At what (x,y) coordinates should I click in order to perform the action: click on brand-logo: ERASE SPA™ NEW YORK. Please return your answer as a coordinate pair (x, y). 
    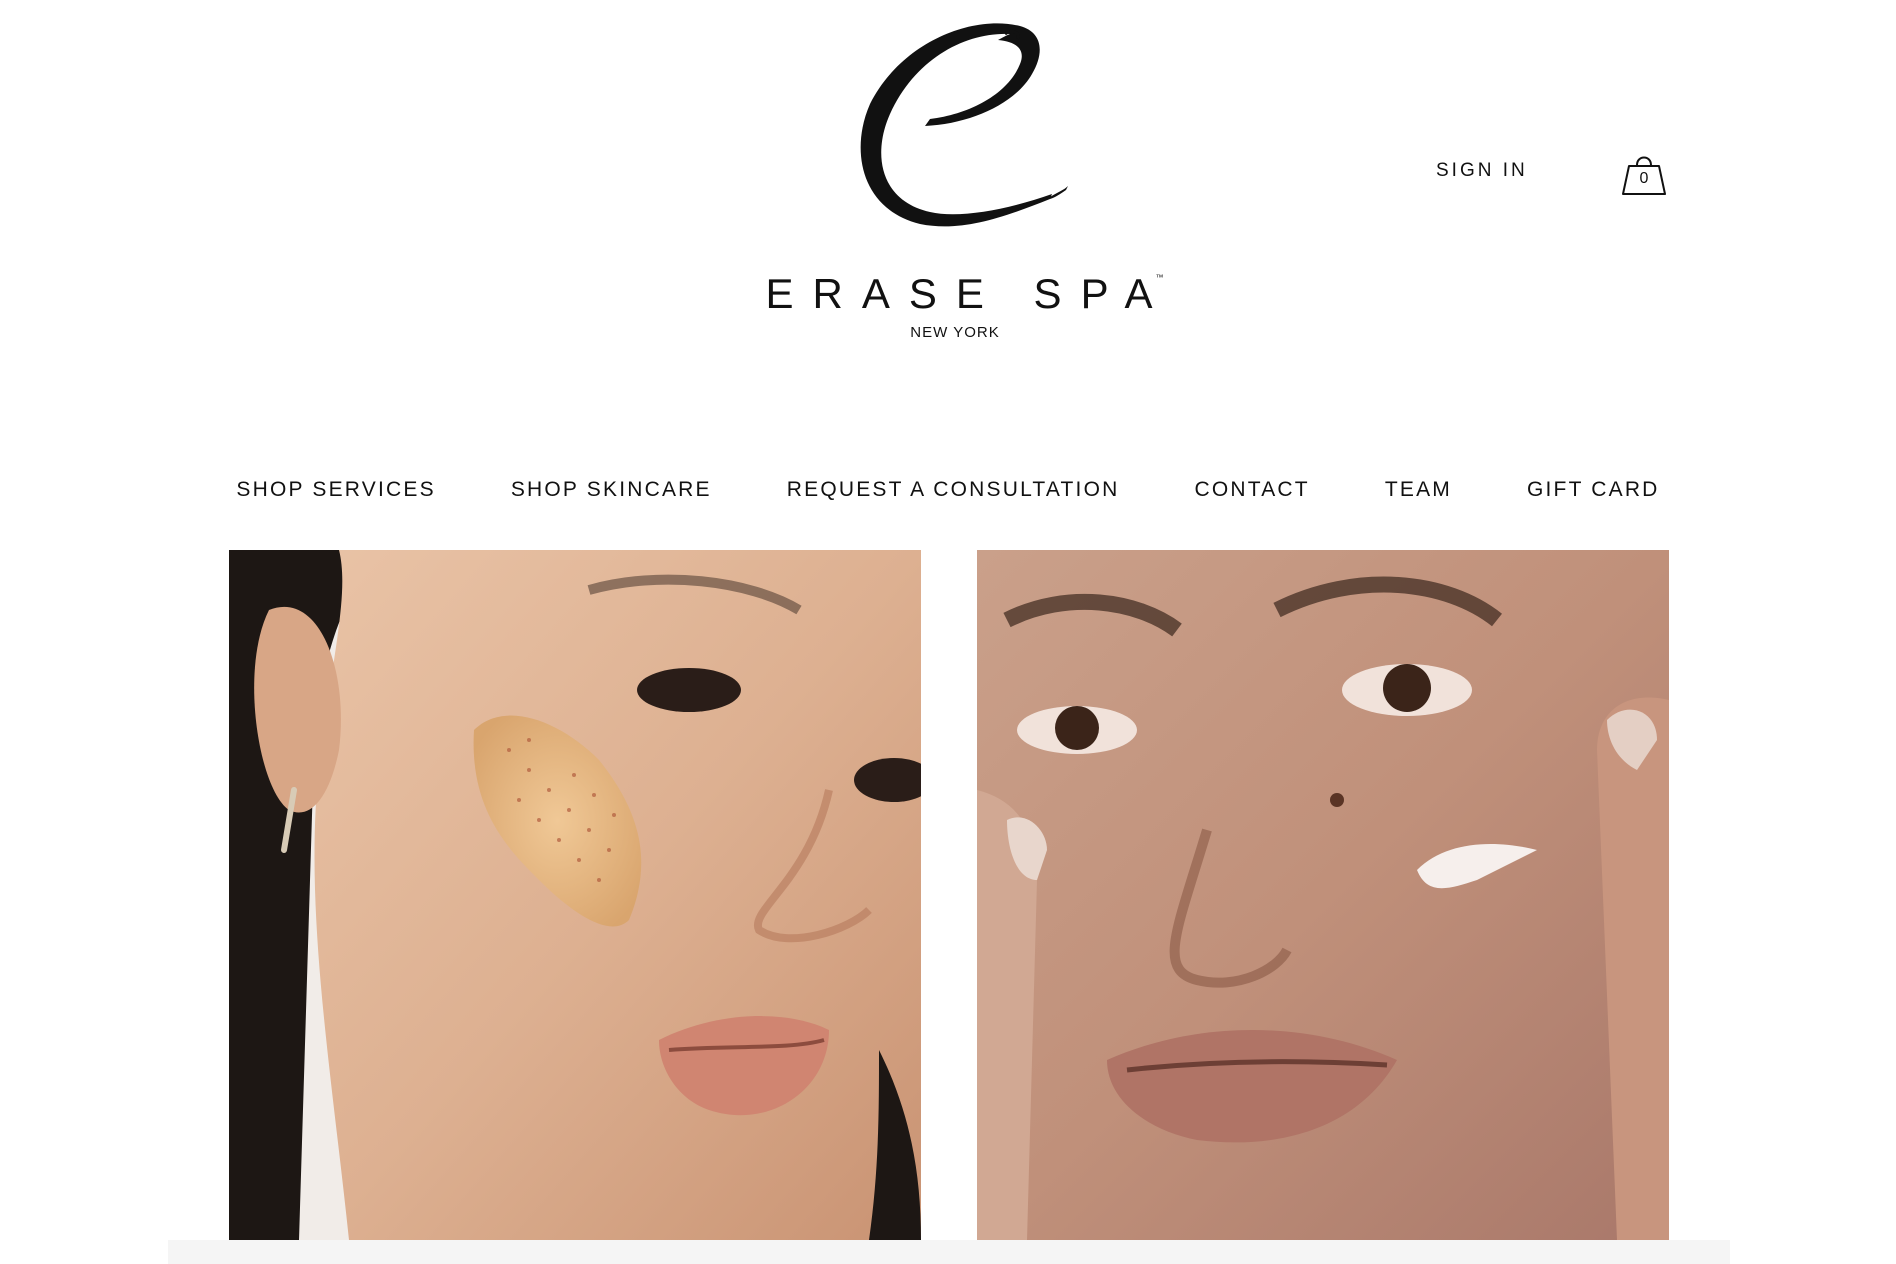
    Looking at the image, I should click on (955, 177).